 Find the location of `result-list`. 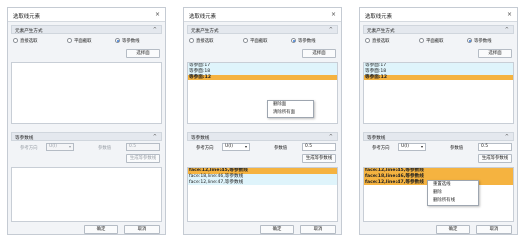

result-list is located at coordinates (86, 194).